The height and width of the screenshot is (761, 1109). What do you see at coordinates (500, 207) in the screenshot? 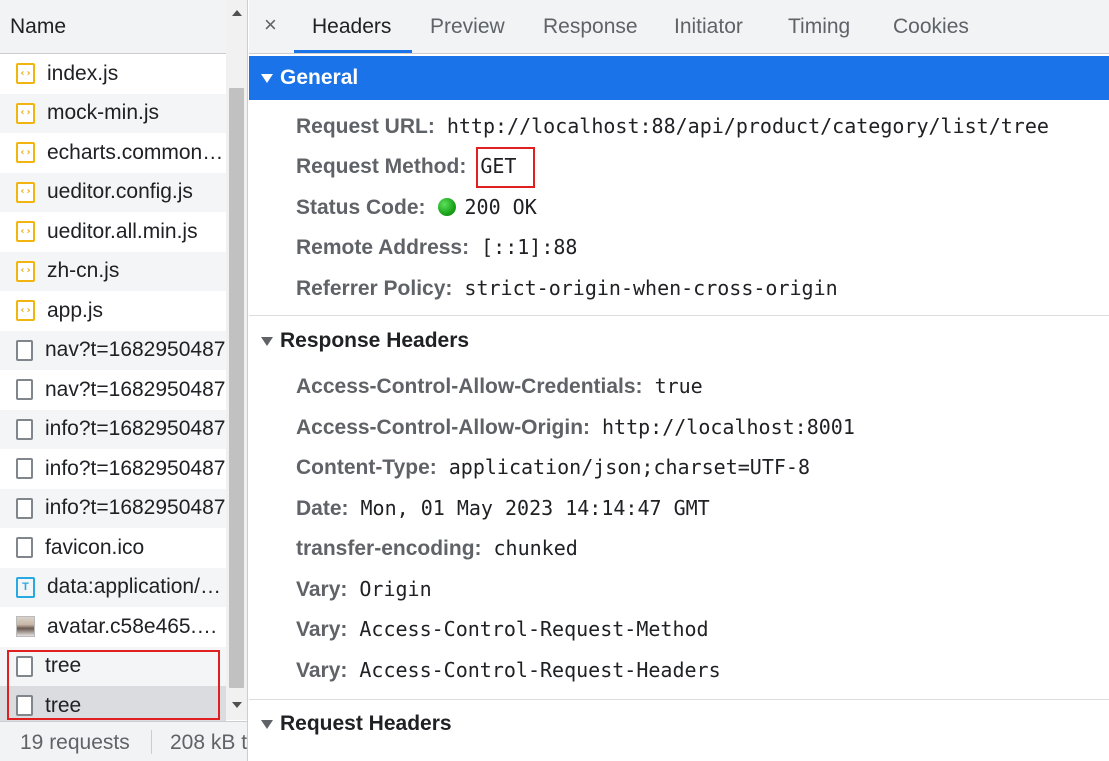
I see `header-value: 200 OK` at bounding box center [500, 207].